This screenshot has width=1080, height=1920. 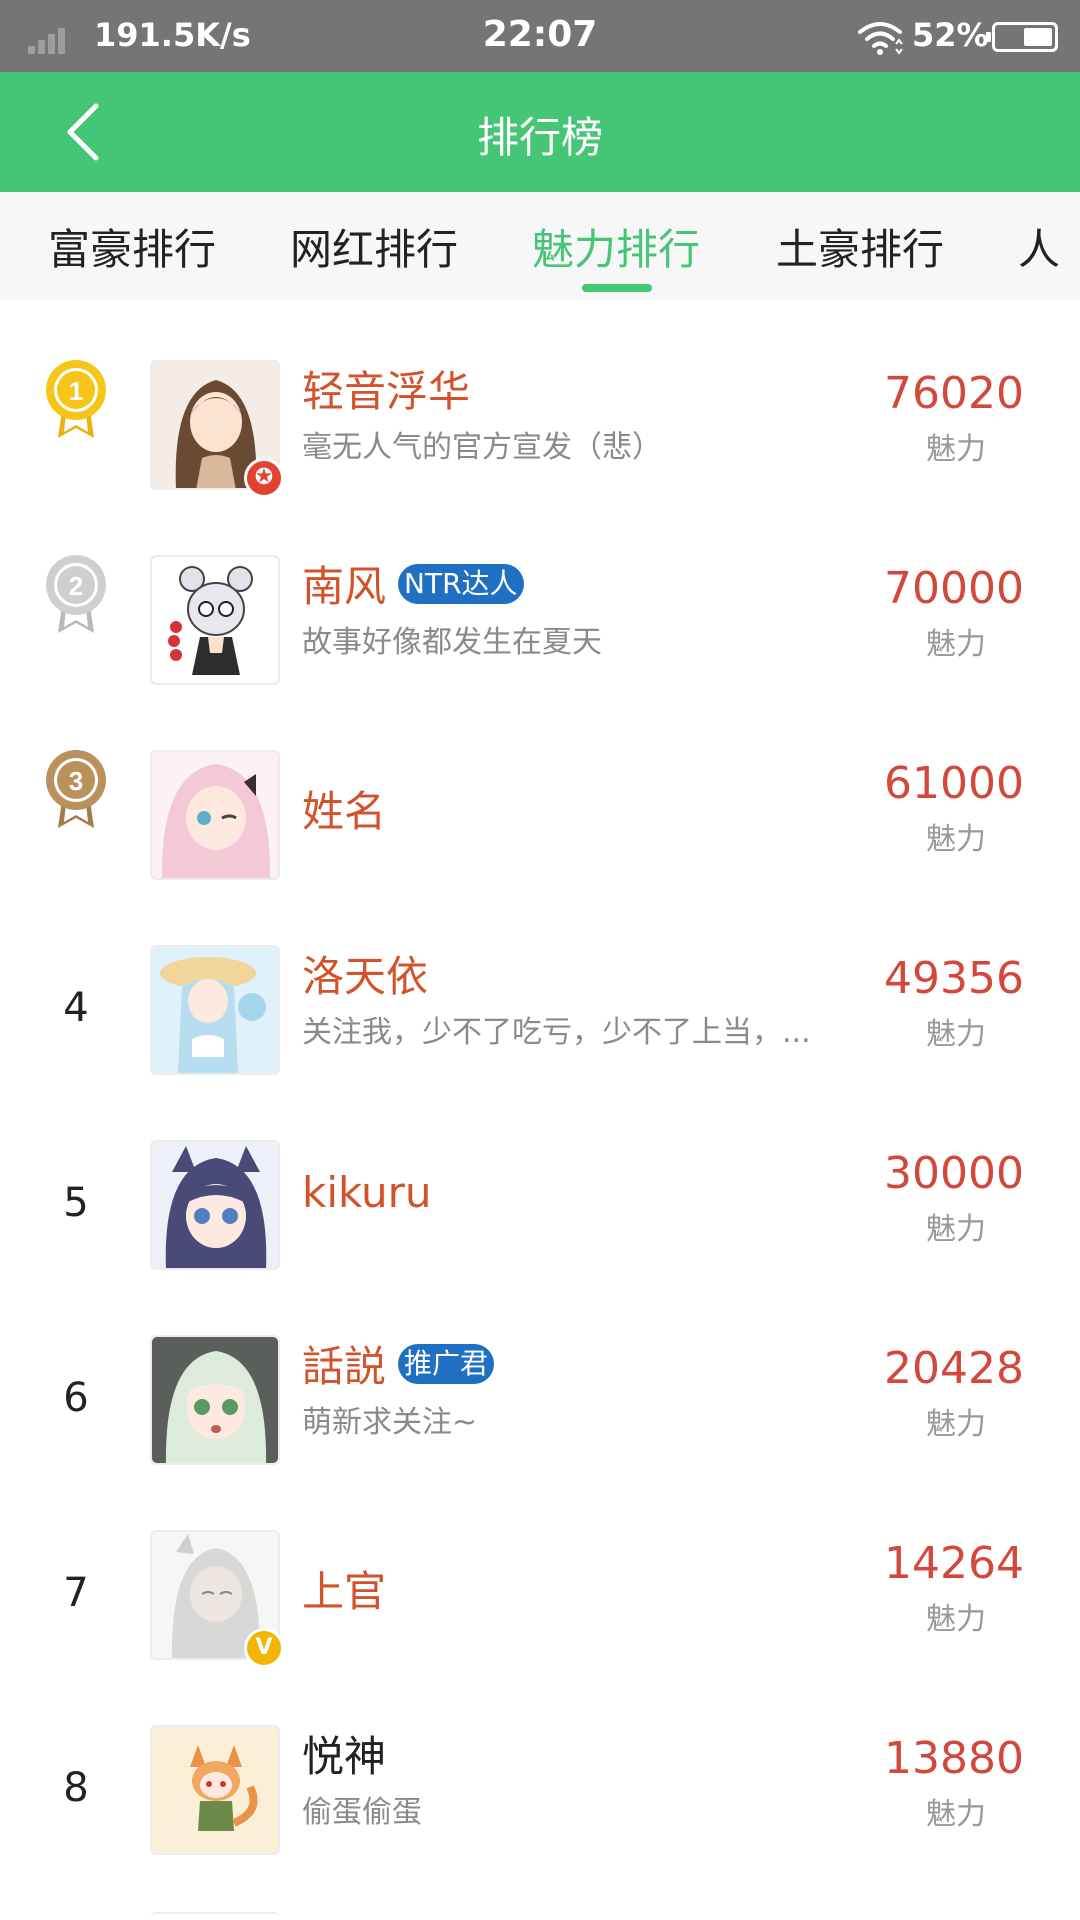 What do you see at coordinates (374, 246) in the screenshot?
I see `tab-influencer-ranking: 网红排行` at bounding box center [374, 246].